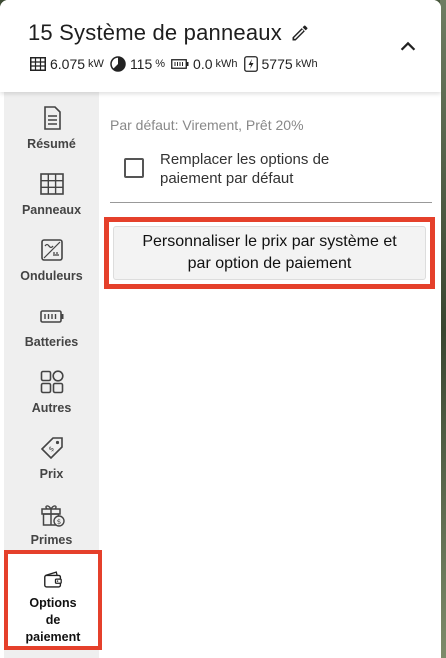  I want to click on label-line-3: paiement, so click(53, 637).